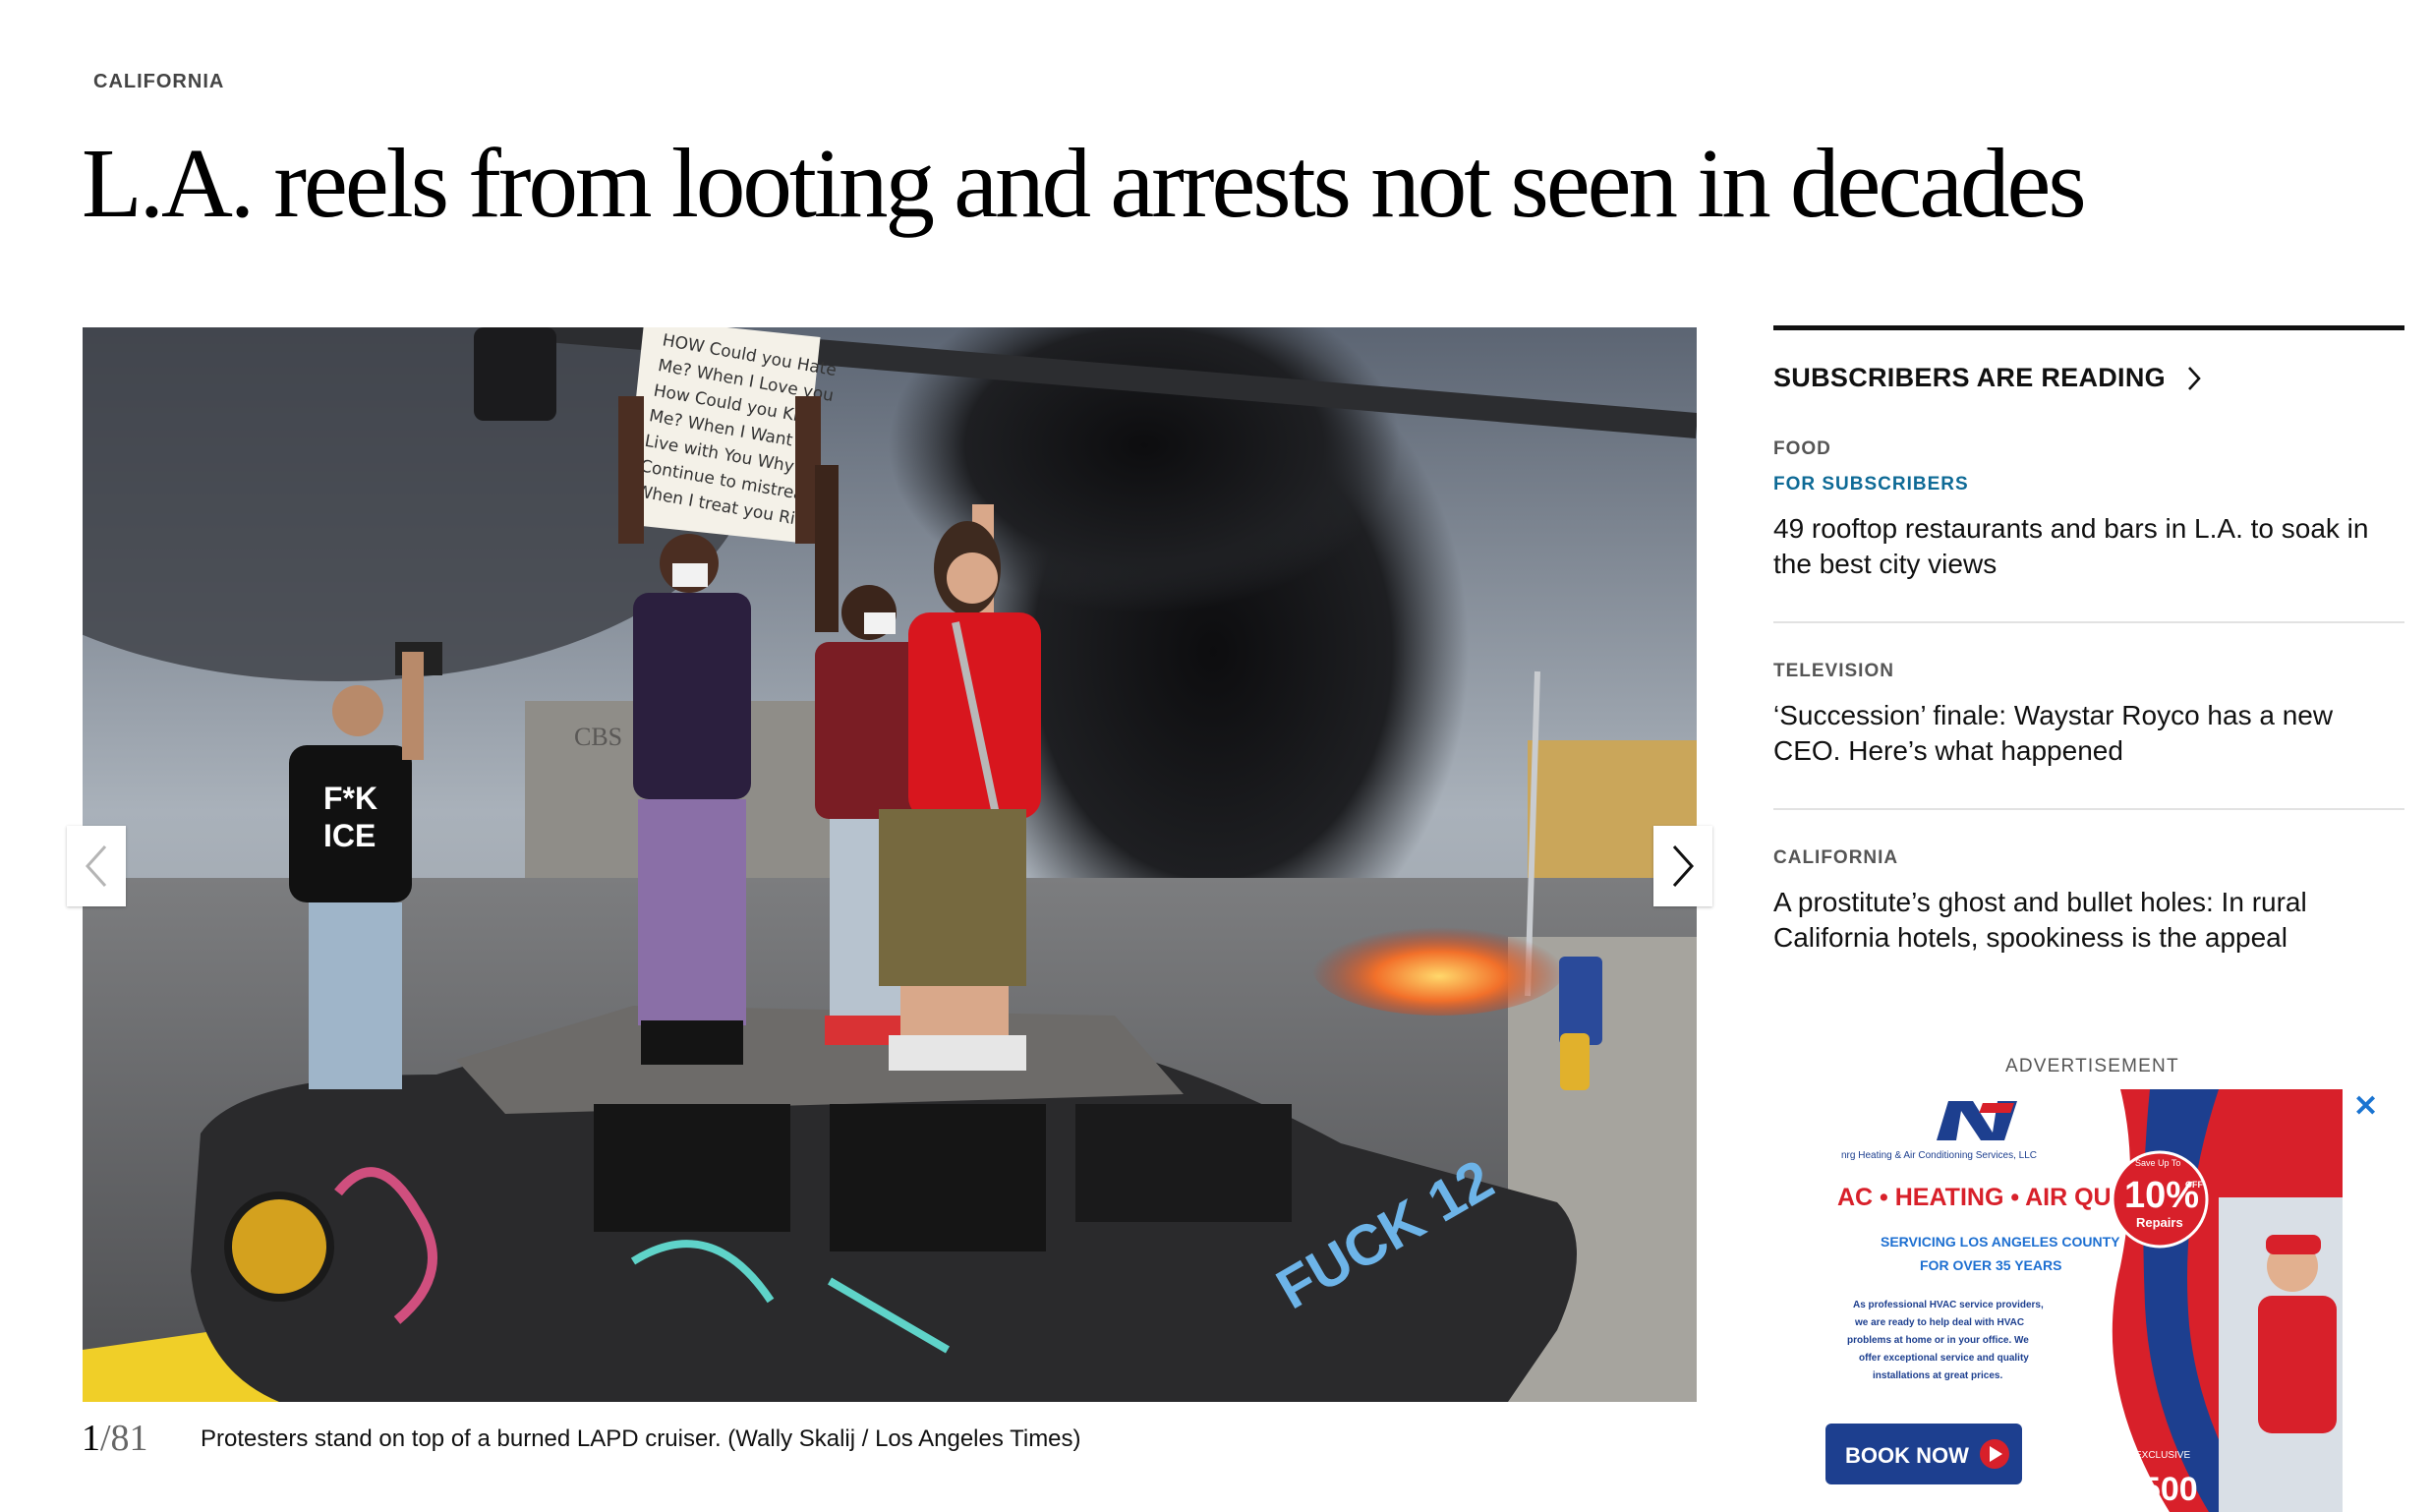 The width and height of the screenshot is (2432, 1512). What do you see at coordinates (2157, 1163) in the screenshot?
I see `ad-badge-top: Save Up To` at bounding box center [2157, 1163].